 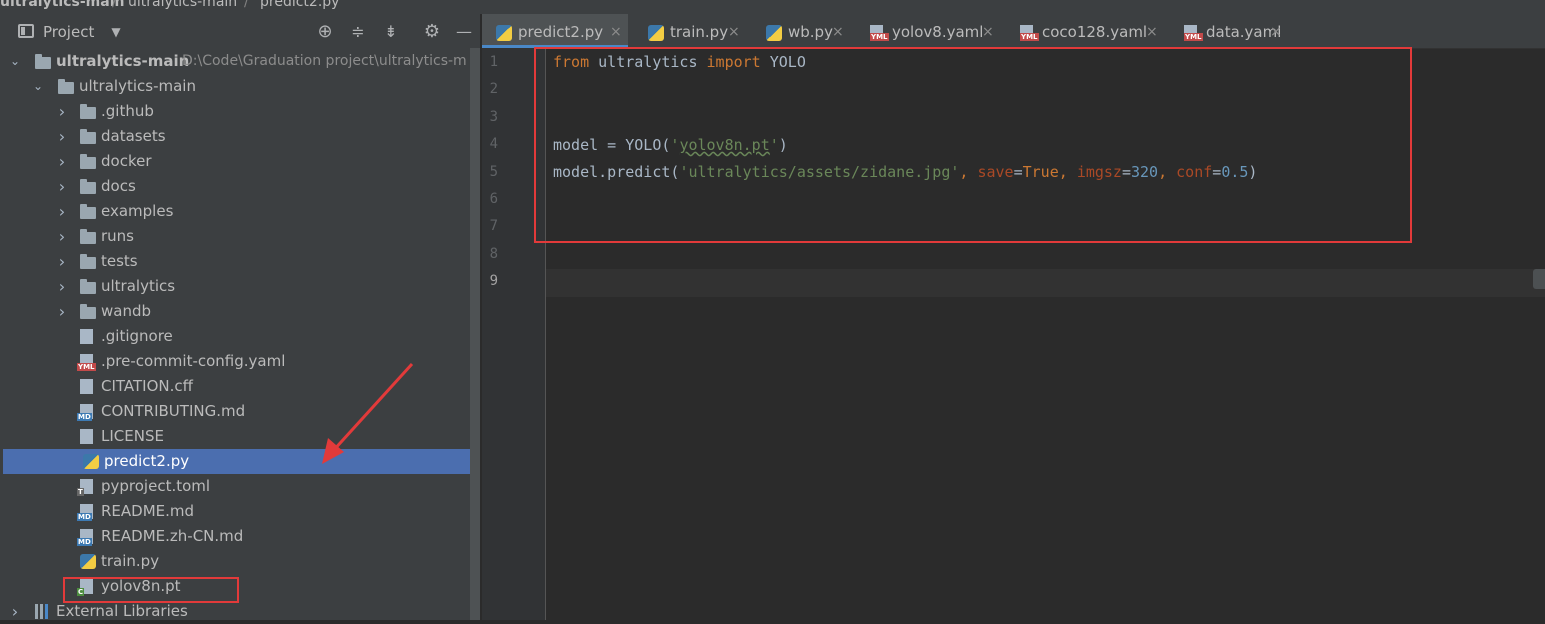 I want to click on tab-data-yaml: YML data.yaml ×, so click(x=1229, y=31).